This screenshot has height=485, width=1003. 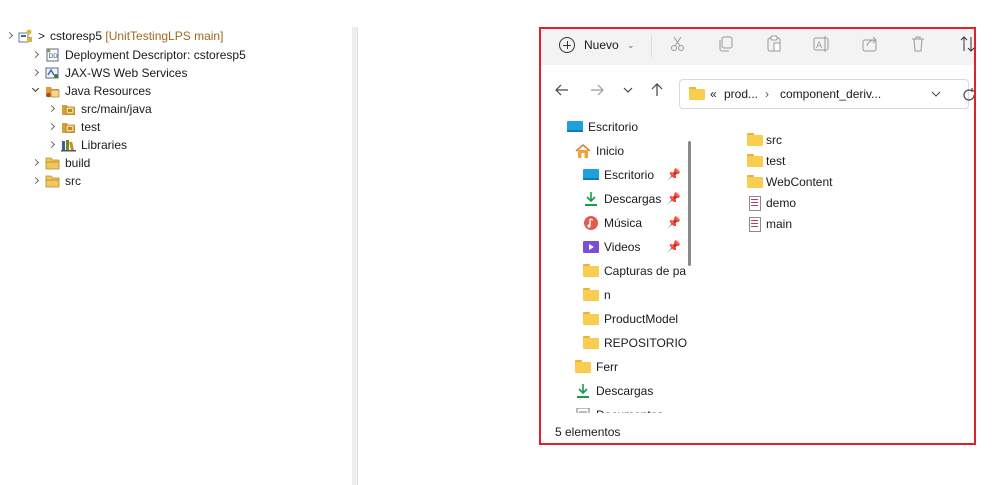 What do you see at coordinates (187, 73) in the screenshot?
I see `tree-item-jax-ws: JAX-WS Web Services` at bounding box center [187, 73].